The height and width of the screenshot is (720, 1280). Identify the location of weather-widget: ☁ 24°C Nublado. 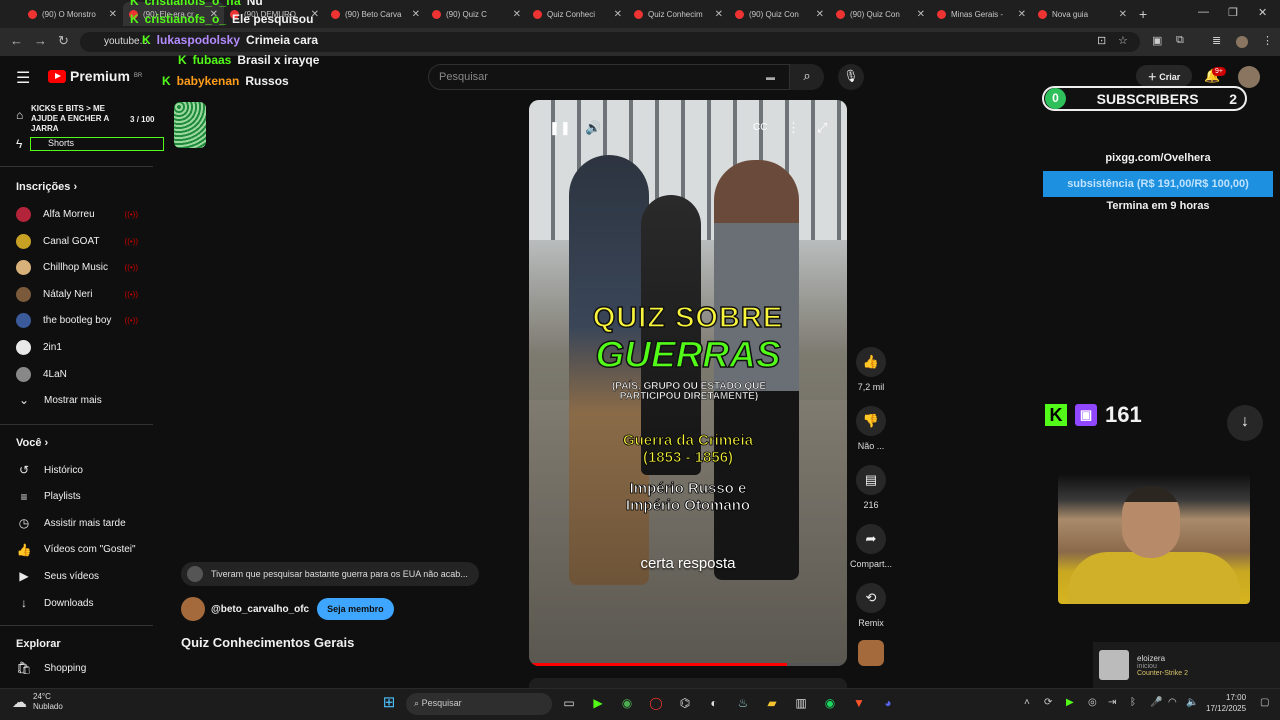
(37, 702).